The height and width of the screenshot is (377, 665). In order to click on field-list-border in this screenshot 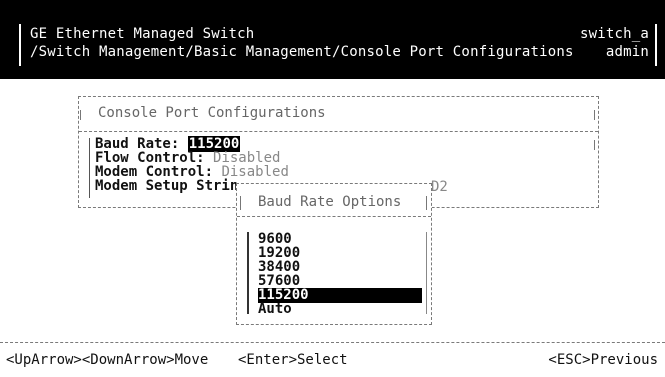, I will do `click(89, 168)`.